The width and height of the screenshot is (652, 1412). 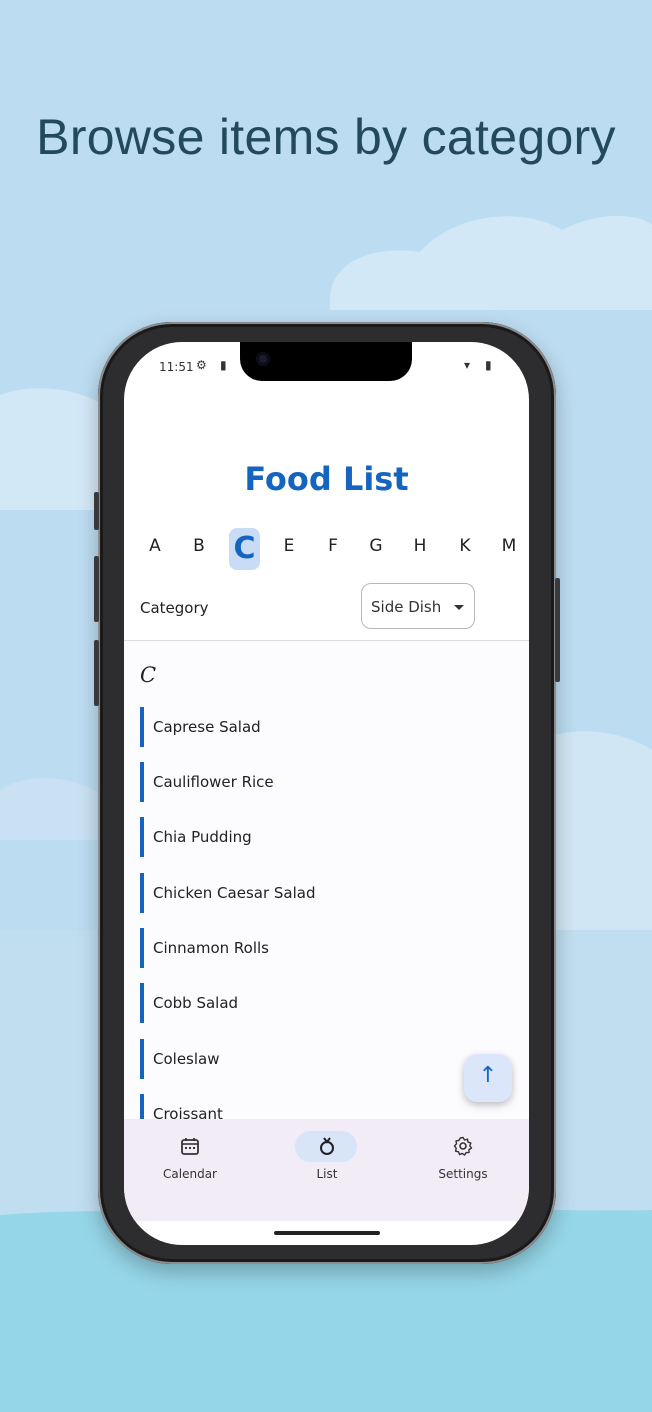 I want to click on list-item-label: Coleslaw, so click(x=186, y=1059).